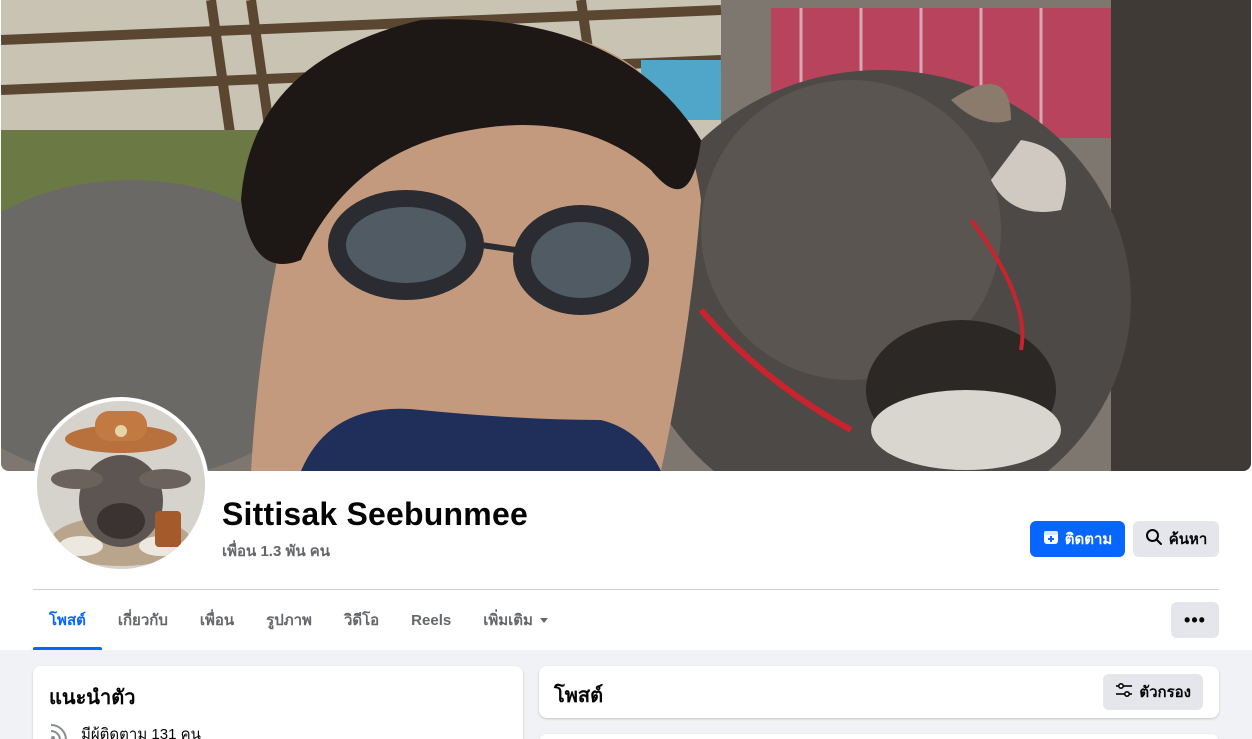 The image size is (1252, 739). I want to click on tab-more: เพิ่มเติม, so click(516, 620).